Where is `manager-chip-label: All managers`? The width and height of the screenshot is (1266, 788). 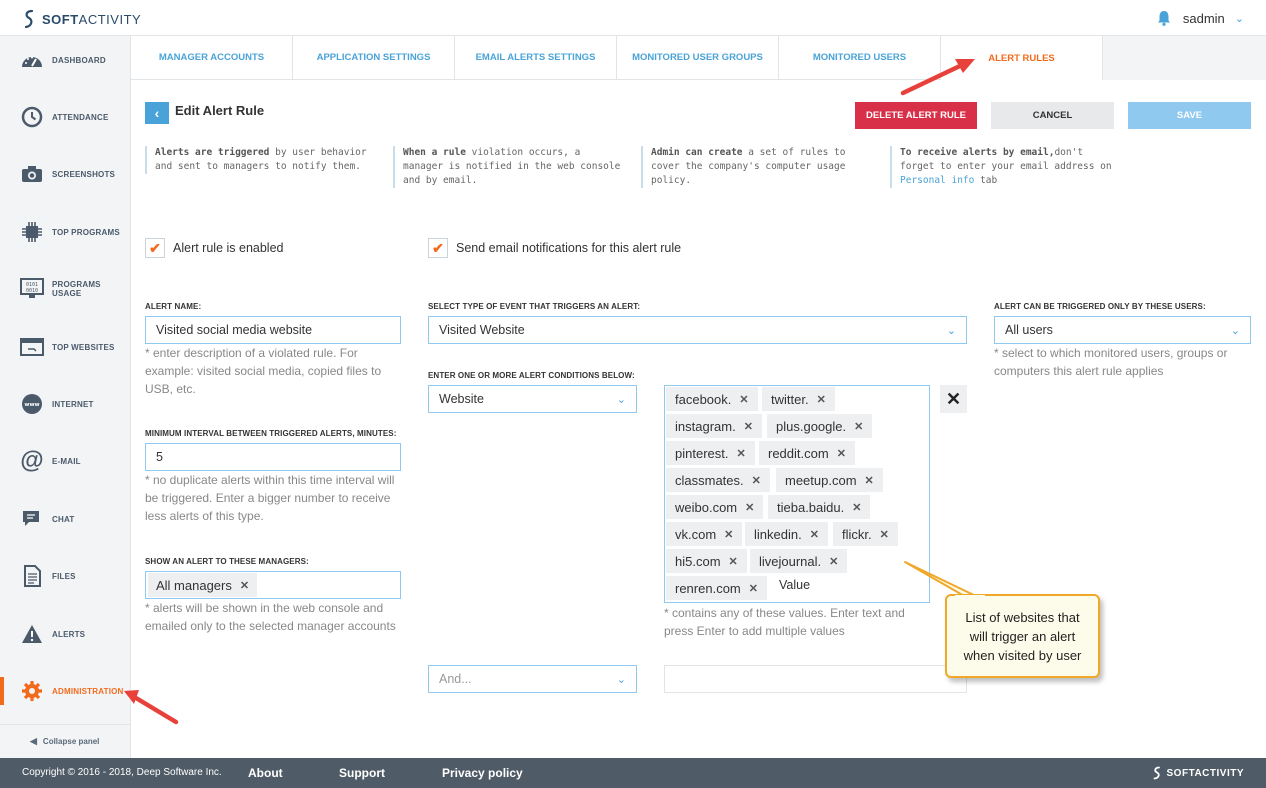 manager-chip-label: All managers is located at coordinates (194, 585).